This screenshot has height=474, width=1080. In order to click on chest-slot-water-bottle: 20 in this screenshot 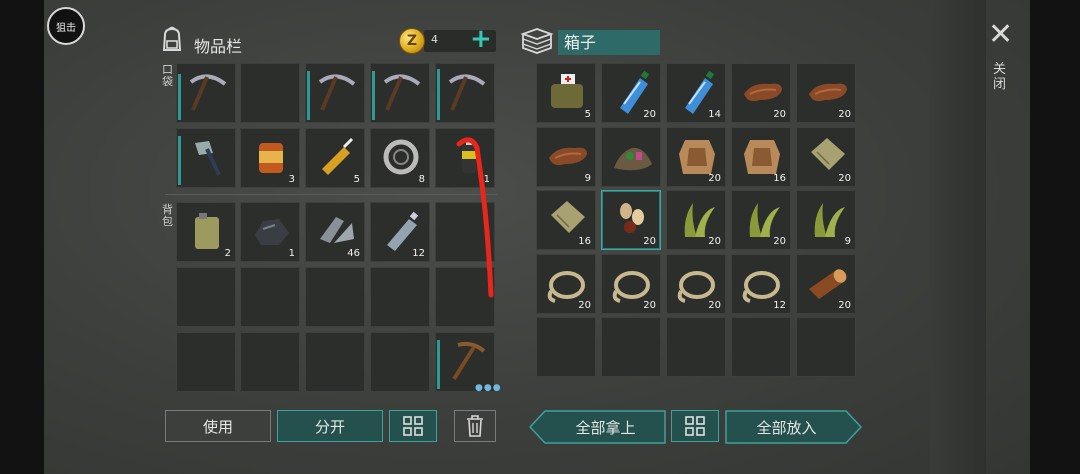, I will do `click(631, 93)`.